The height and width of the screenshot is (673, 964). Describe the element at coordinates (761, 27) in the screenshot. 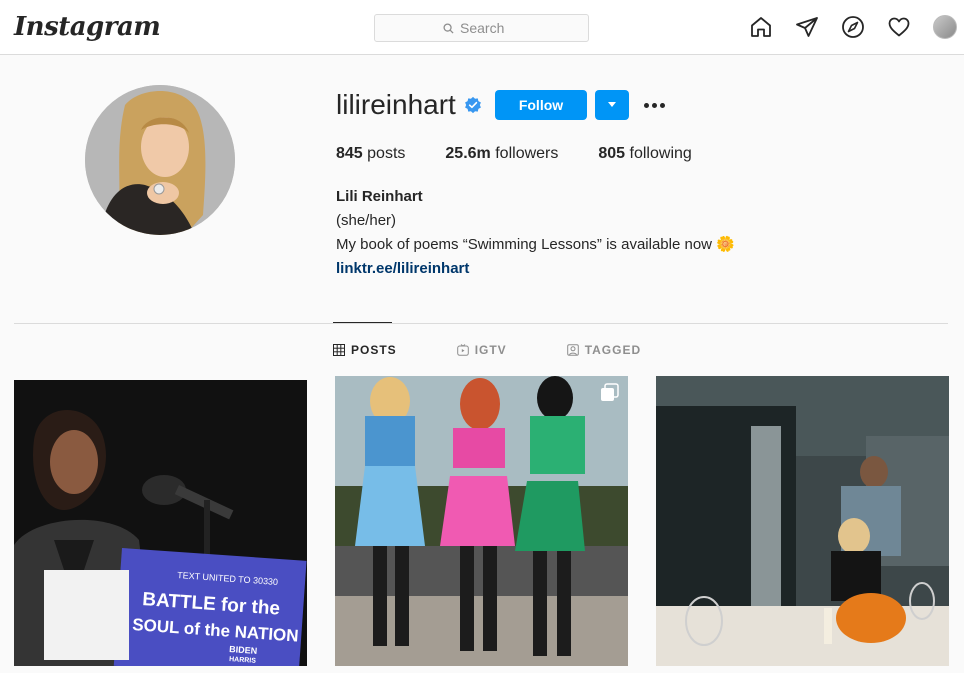

I see `home-icon` at that location.